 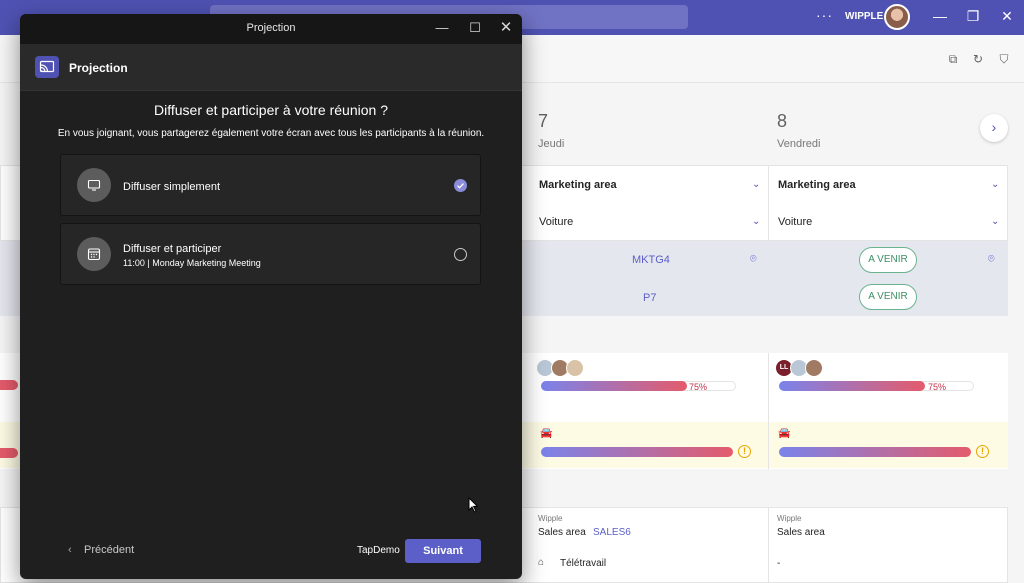 What do you see at coordinates (649, 298) in the screenshot?
I see `parking-label: P7` at bounding box center [649, 298].